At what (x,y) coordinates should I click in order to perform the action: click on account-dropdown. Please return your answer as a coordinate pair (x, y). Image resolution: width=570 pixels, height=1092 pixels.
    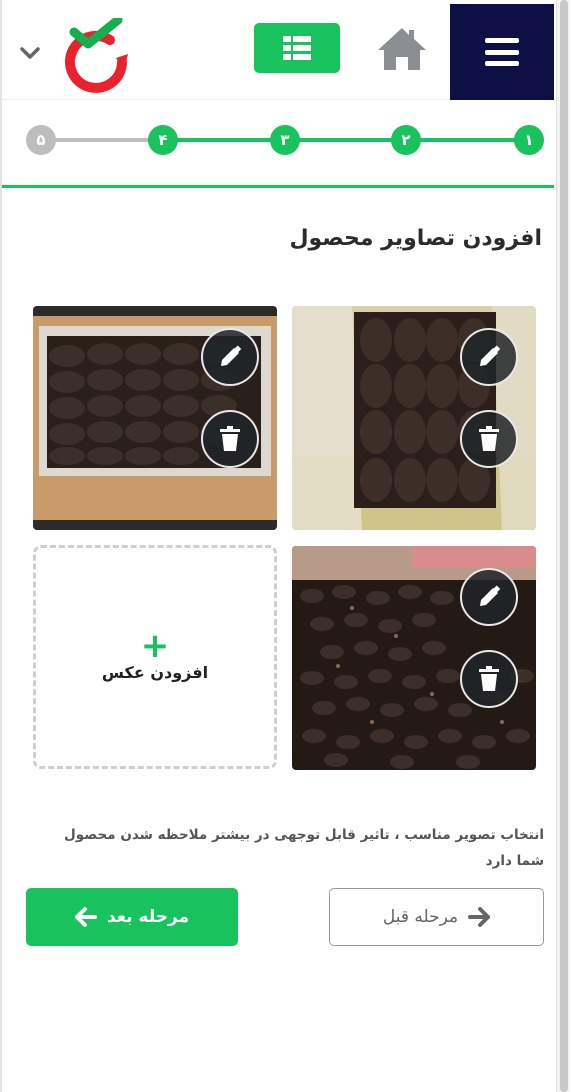
    Looking at the image, I should click on (30, 53).